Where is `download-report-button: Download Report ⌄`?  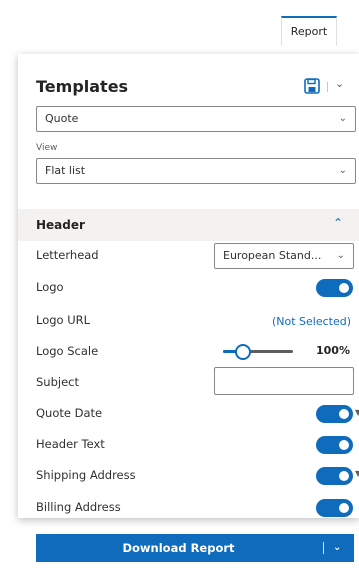 download-report-button: Download Report ⌄ is located at coordinates (195, 548).